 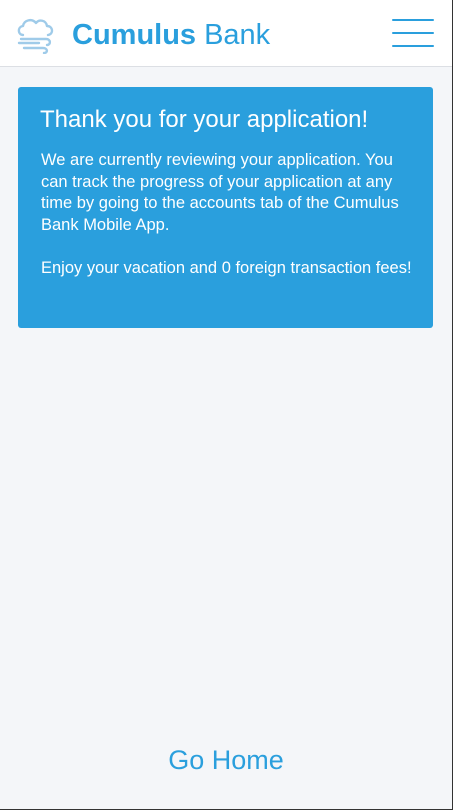 I want to click on brand-primary: Cumulus, so click(x=134, y=35).